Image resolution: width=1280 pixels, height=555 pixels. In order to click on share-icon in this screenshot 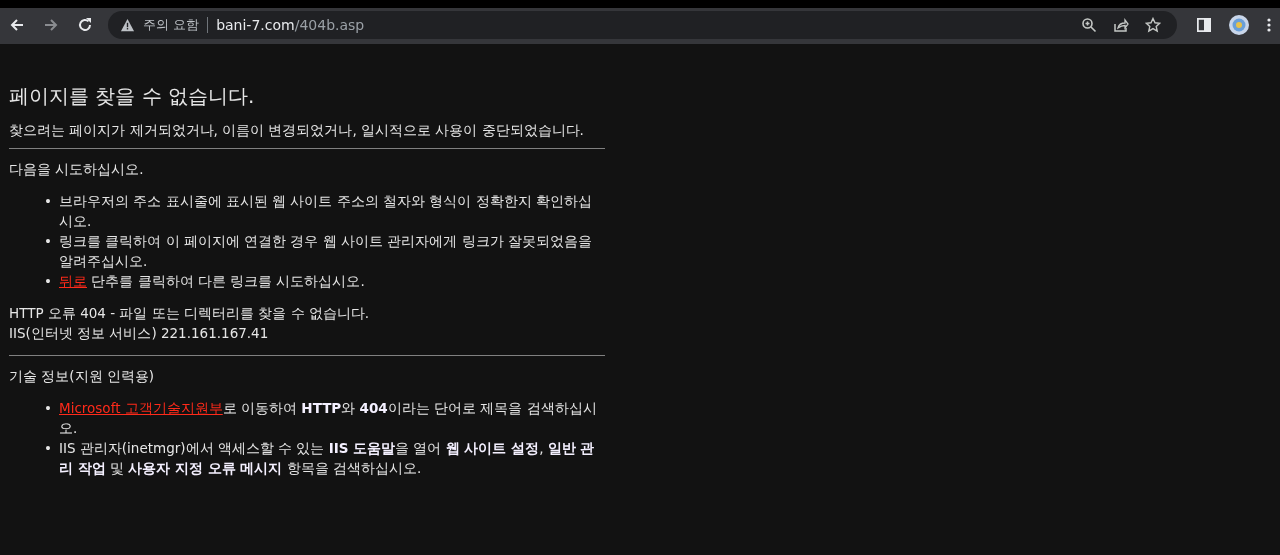, I will do `click(1121, 25)`.